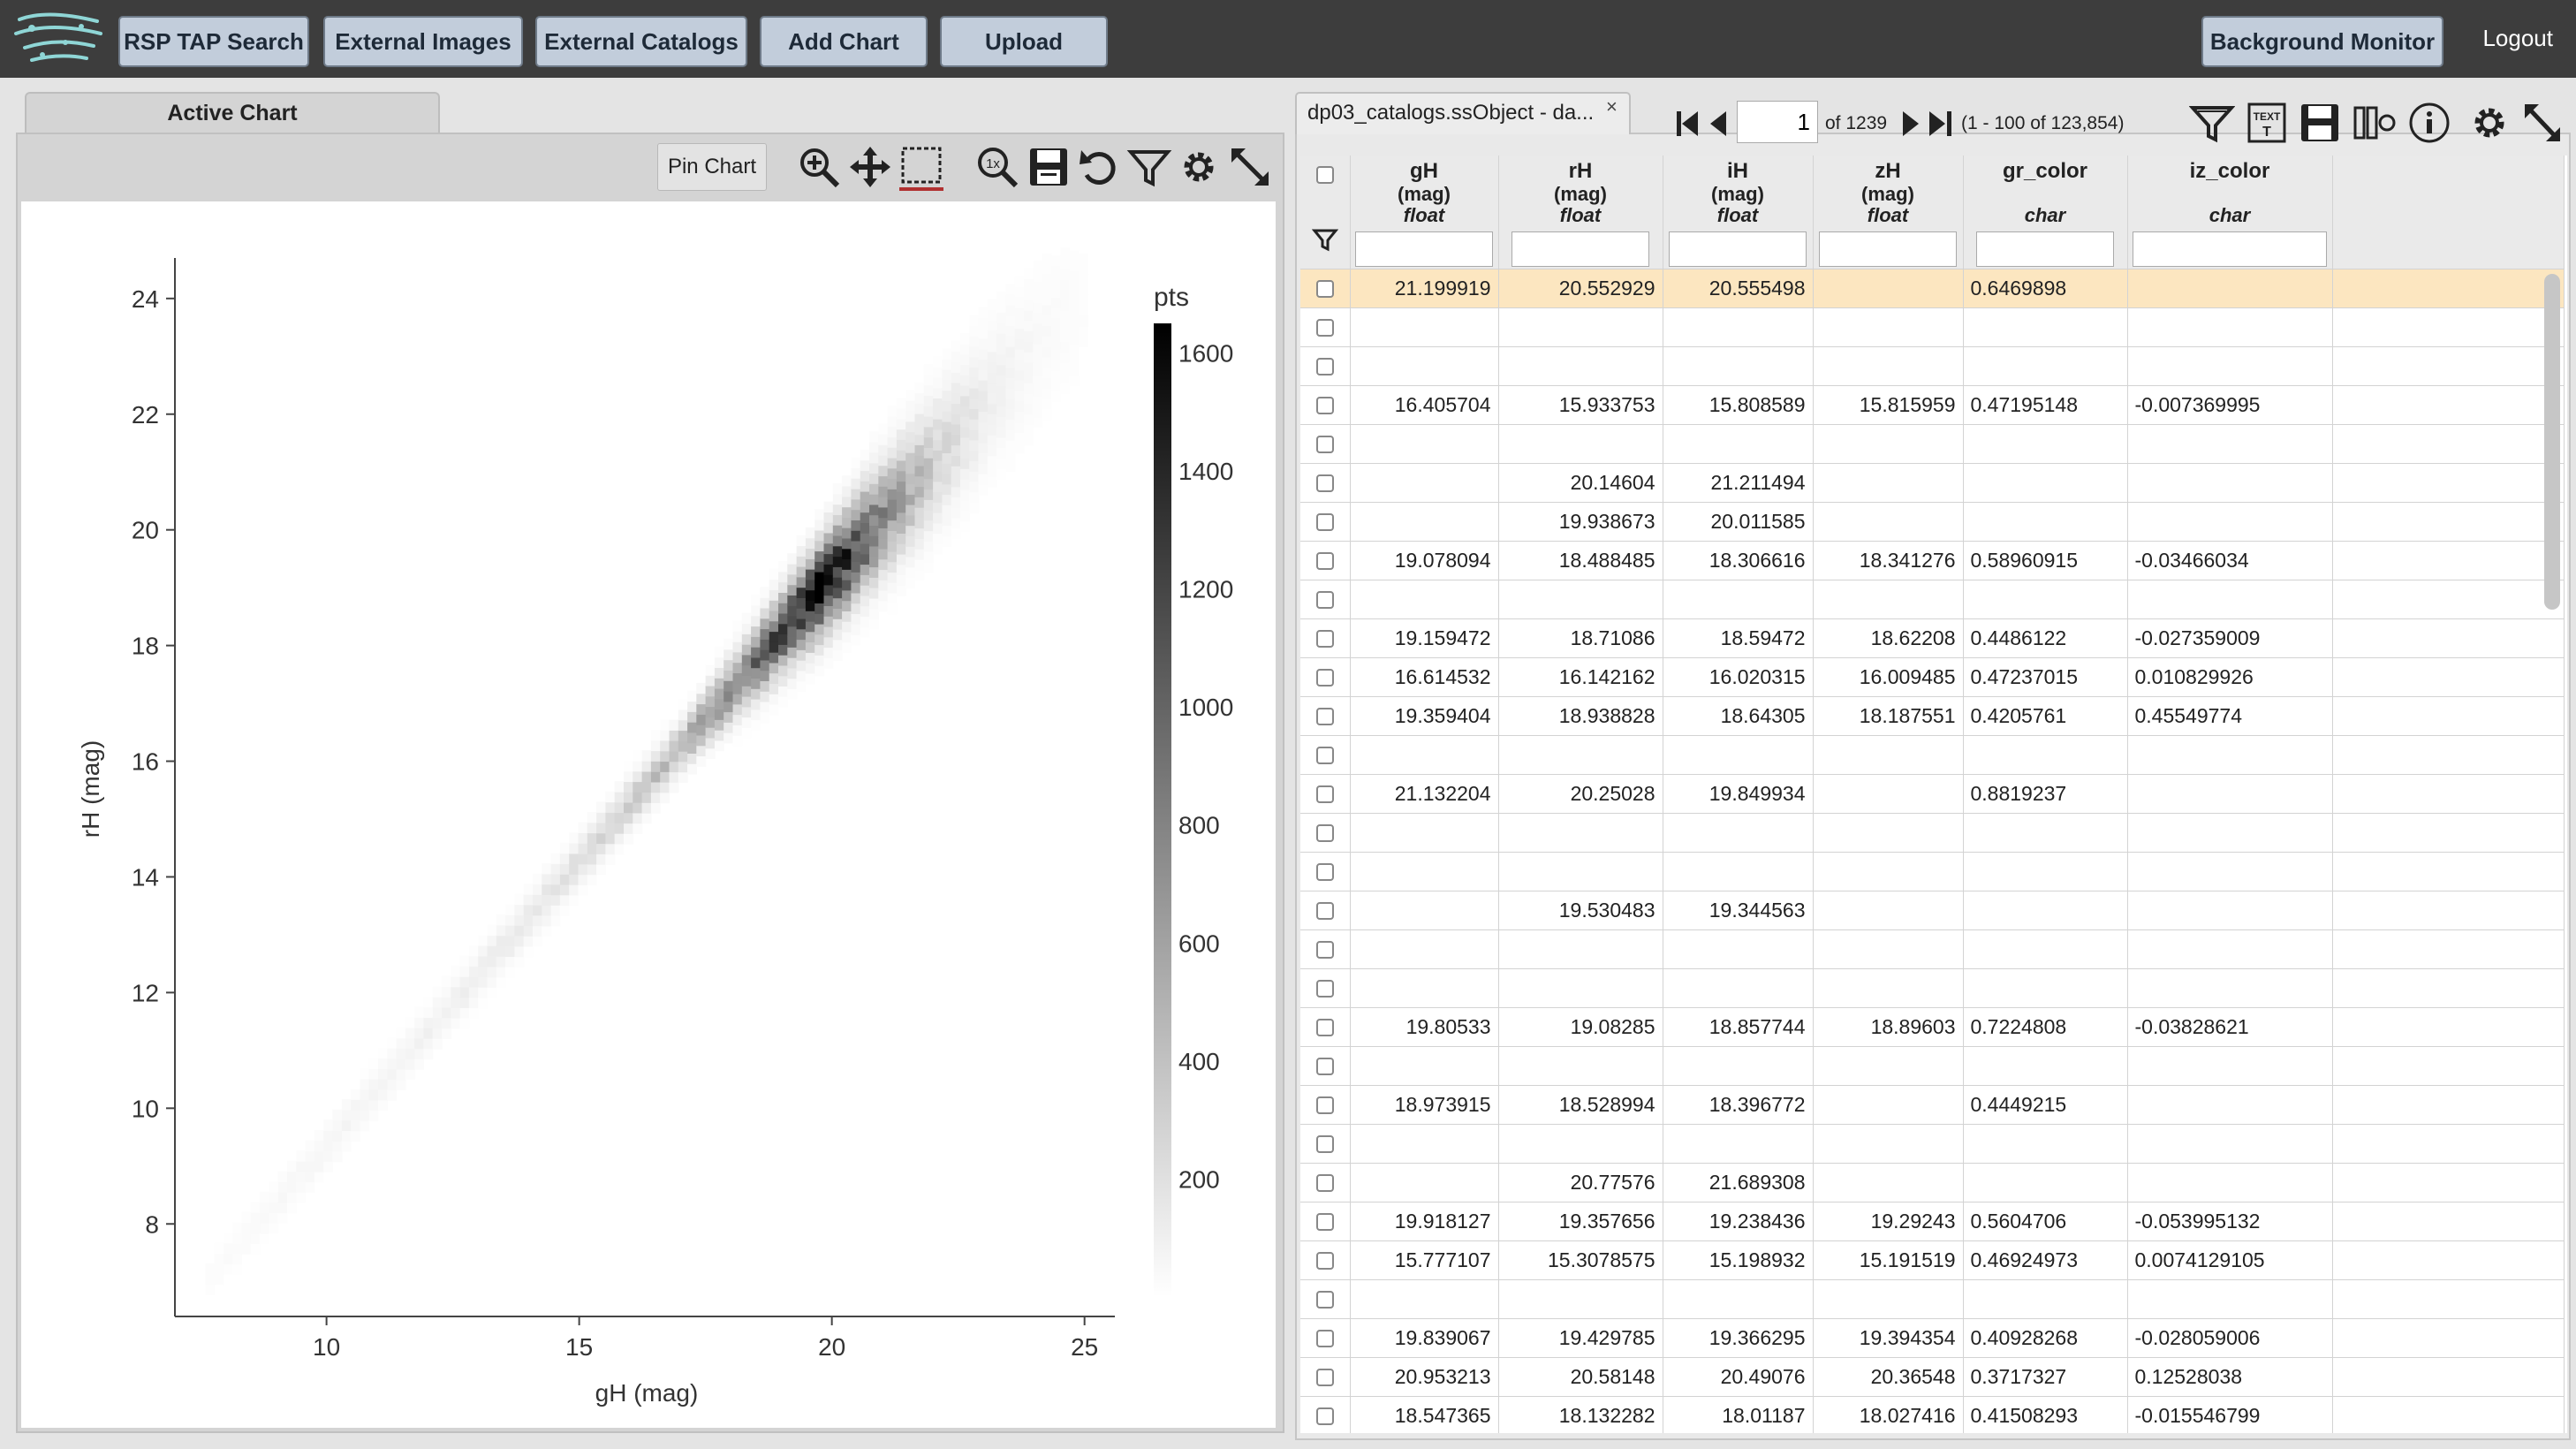  Describe the element at coordinates (1932, 522) in the screenshot. I see `table-row: 19.938673 20.011585` at that location.